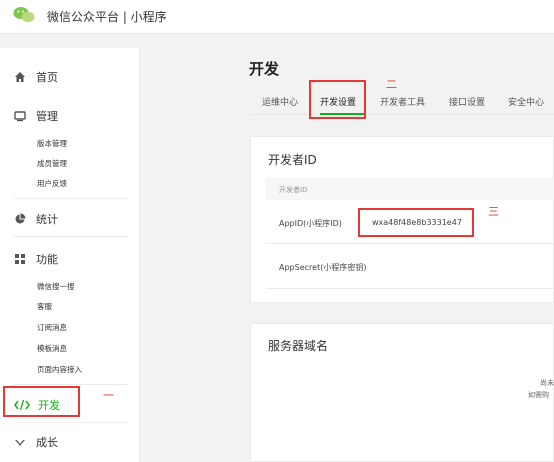 This screenshot has height=462, width=554. I want to click on appid-label: AppID(小程序ID), so click(310, 223).